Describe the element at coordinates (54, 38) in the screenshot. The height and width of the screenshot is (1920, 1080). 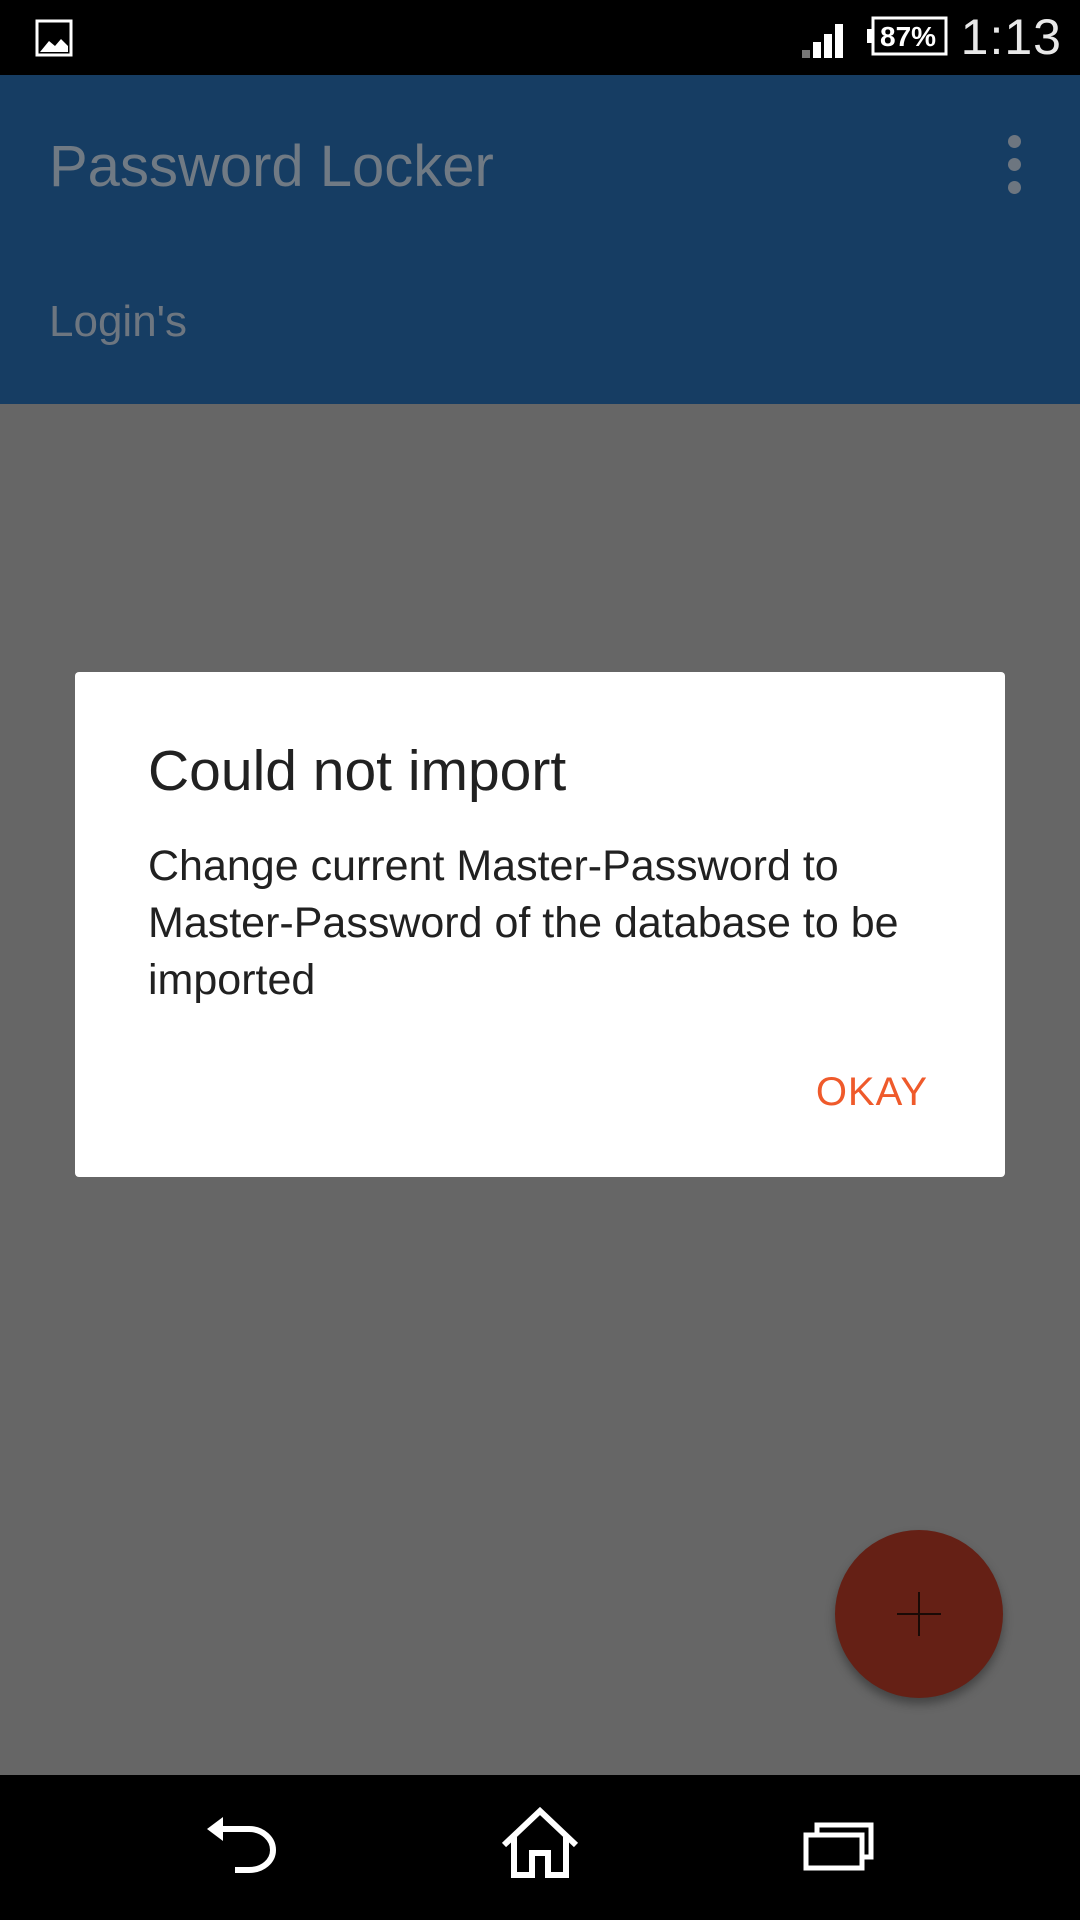
I see `image-icon` at that location.